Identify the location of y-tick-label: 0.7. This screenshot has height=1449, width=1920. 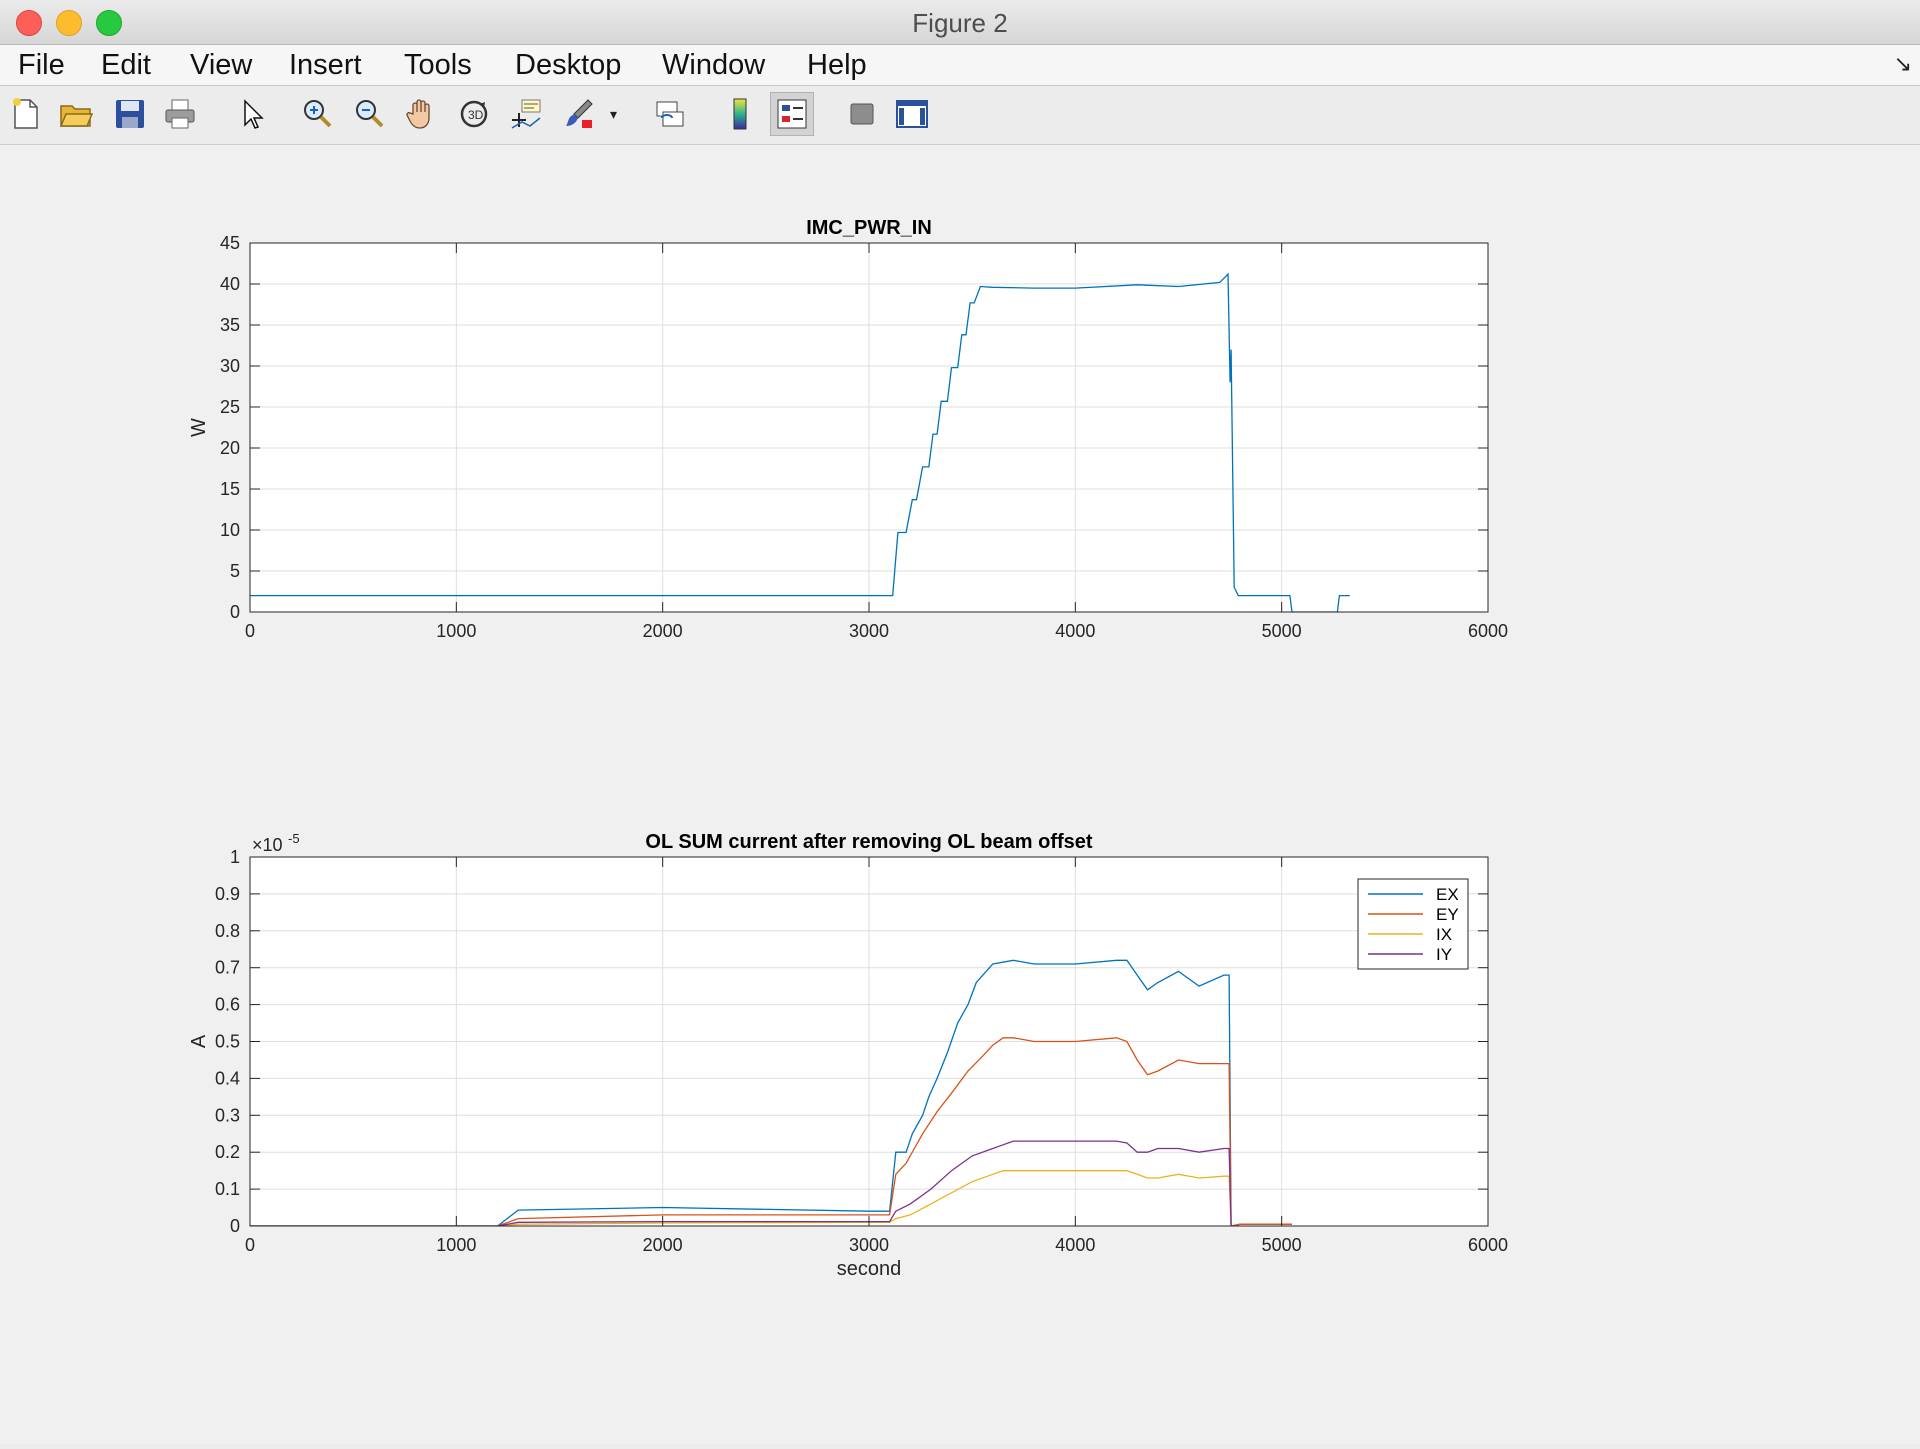
(227, 968).